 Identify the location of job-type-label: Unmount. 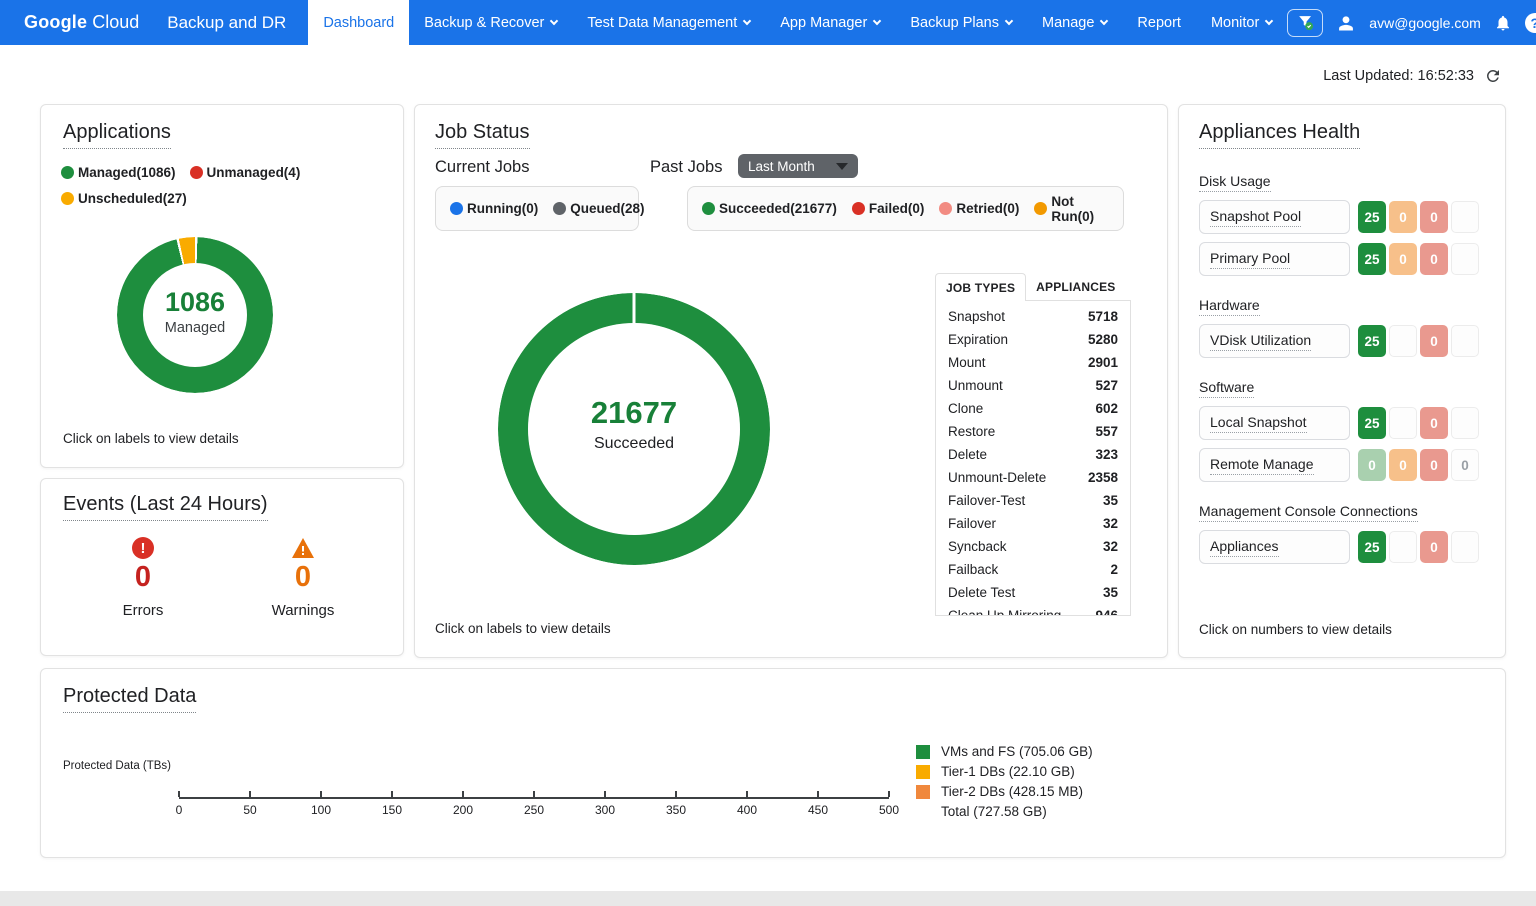
(975, 385).